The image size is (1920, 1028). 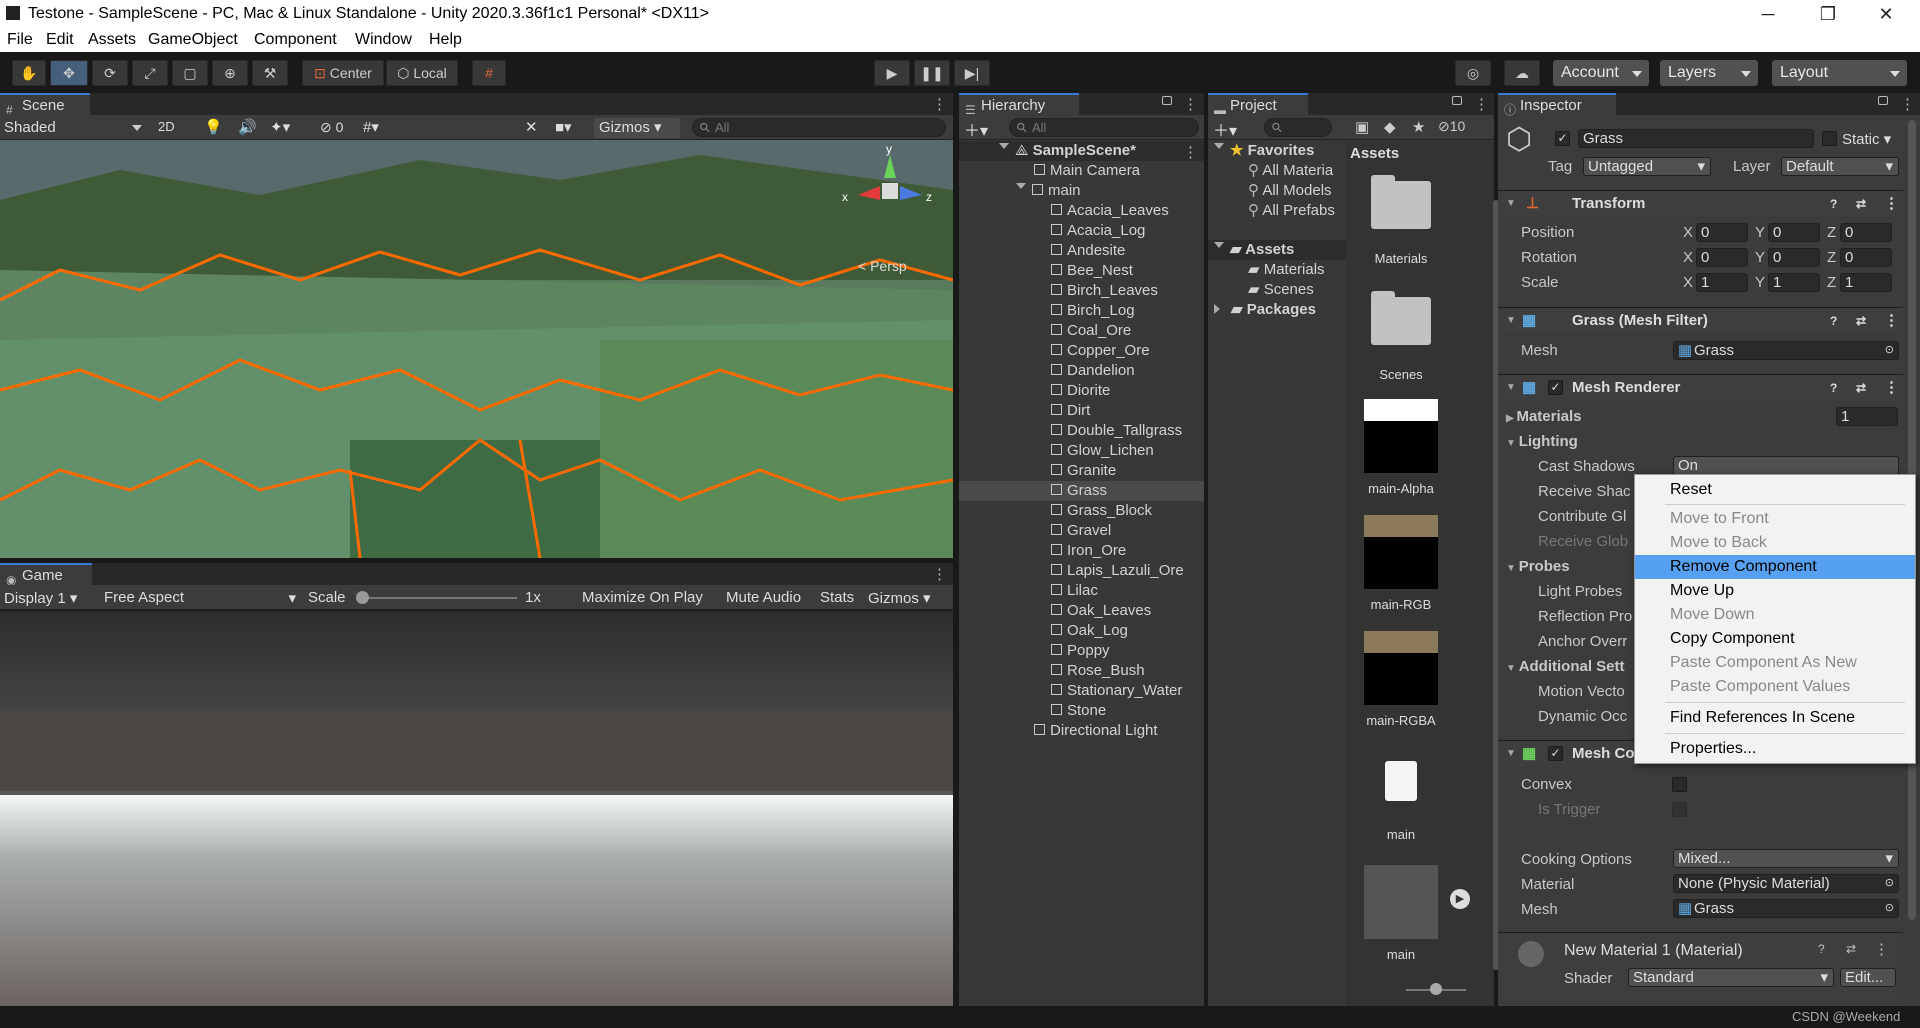 What do you see at coordinates (1092, 271) in the screenshot?
I see `hierarchy-item: Bee_Nest` at bounding box center [1092, 271].